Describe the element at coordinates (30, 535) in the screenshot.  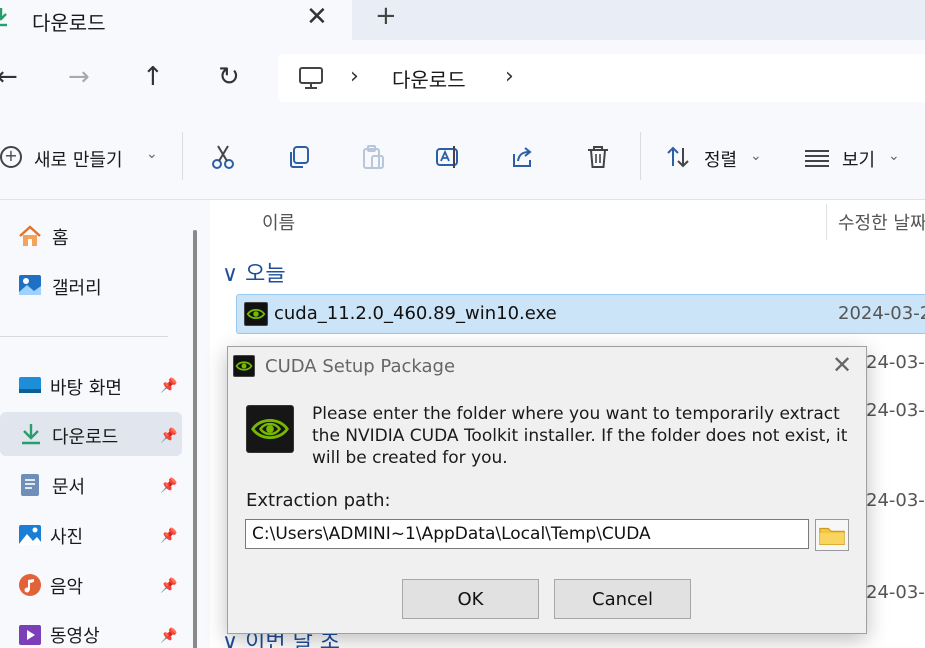
I see `pictures-icon` at that location.